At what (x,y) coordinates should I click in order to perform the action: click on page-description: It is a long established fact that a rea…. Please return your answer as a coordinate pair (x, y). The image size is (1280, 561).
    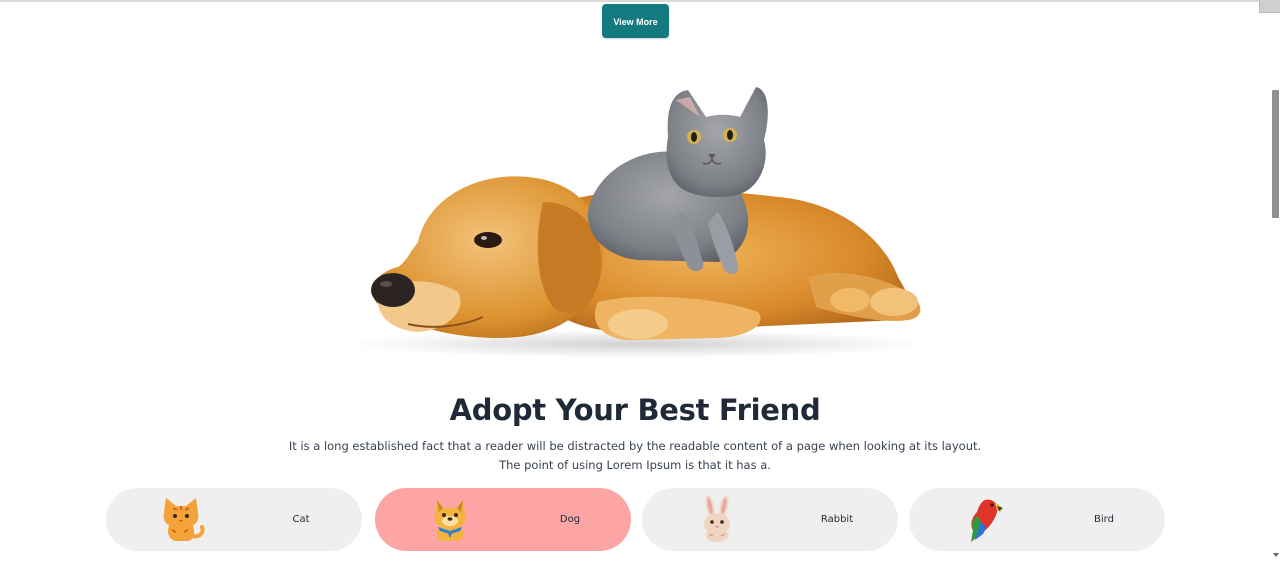
    Looking at the image, I should click on (635, 455).